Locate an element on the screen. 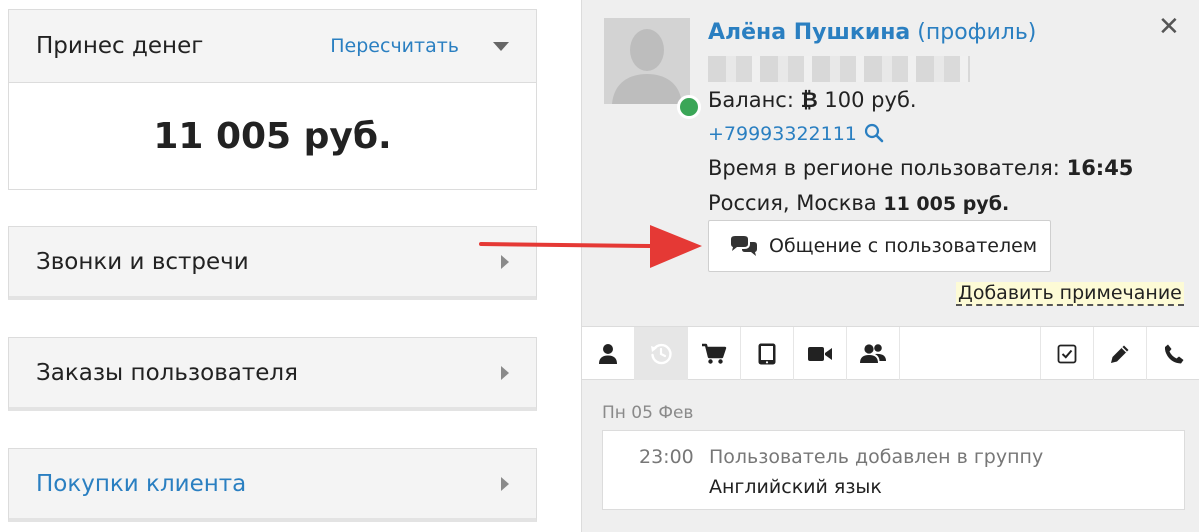  chat-with-user-button: Общение с пользователем is located at coordinates (879, 246).